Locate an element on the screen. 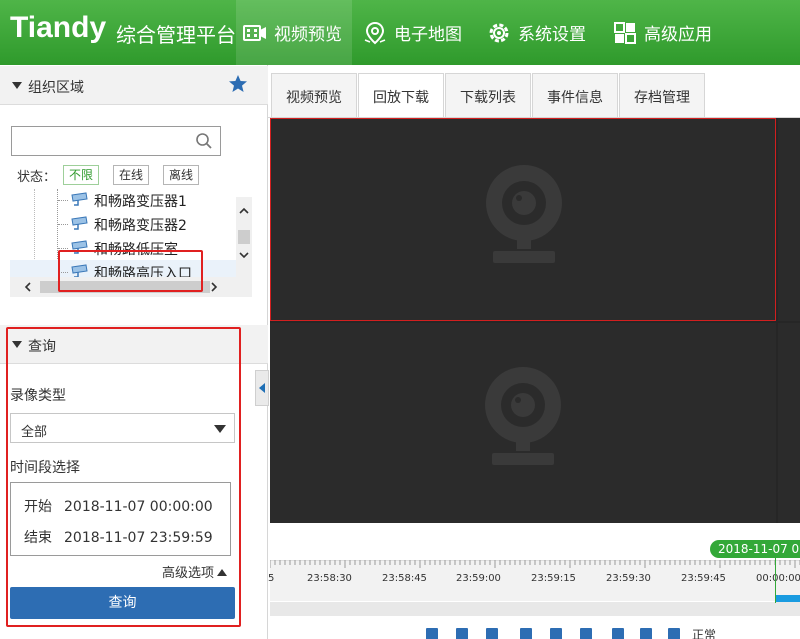 This screenshot has height=639, width=800. tree-item-label: 和畅路变压器1 is located at coordinates (140, 202).